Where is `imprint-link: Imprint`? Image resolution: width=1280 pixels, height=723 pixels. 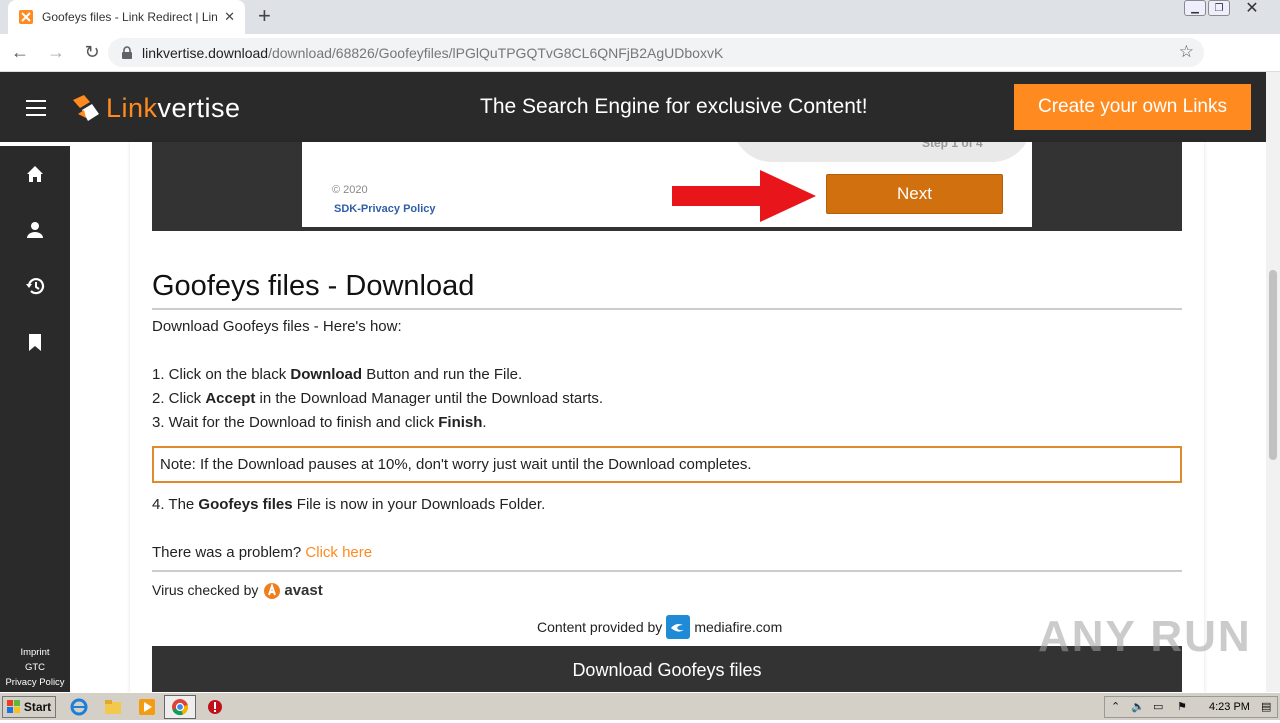
imprint-link: Imprint is located at coordinates (35, 652).